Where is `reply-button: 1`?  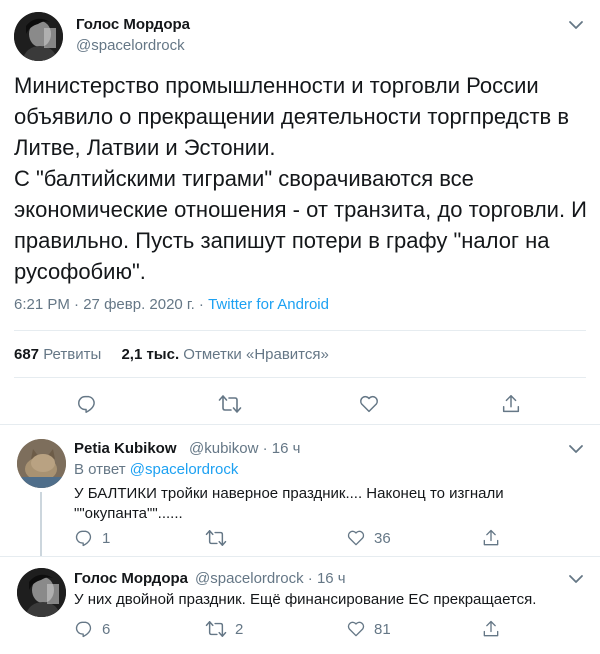 reply-button: 1 is located at coordinates (92, 538).